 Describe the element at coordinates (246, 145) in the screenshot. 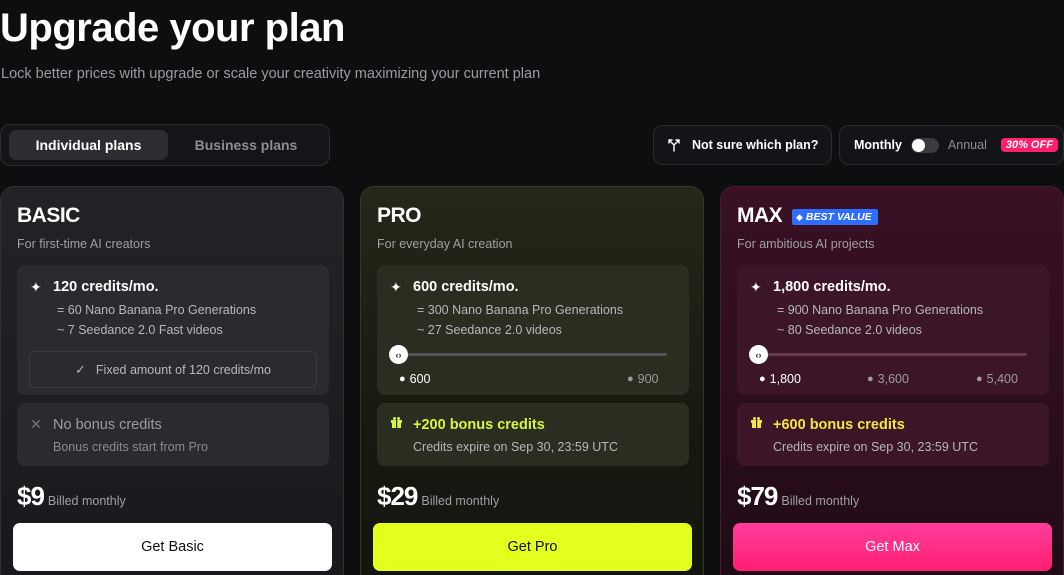

I see `tab-business-plans: Business plans` at that location.